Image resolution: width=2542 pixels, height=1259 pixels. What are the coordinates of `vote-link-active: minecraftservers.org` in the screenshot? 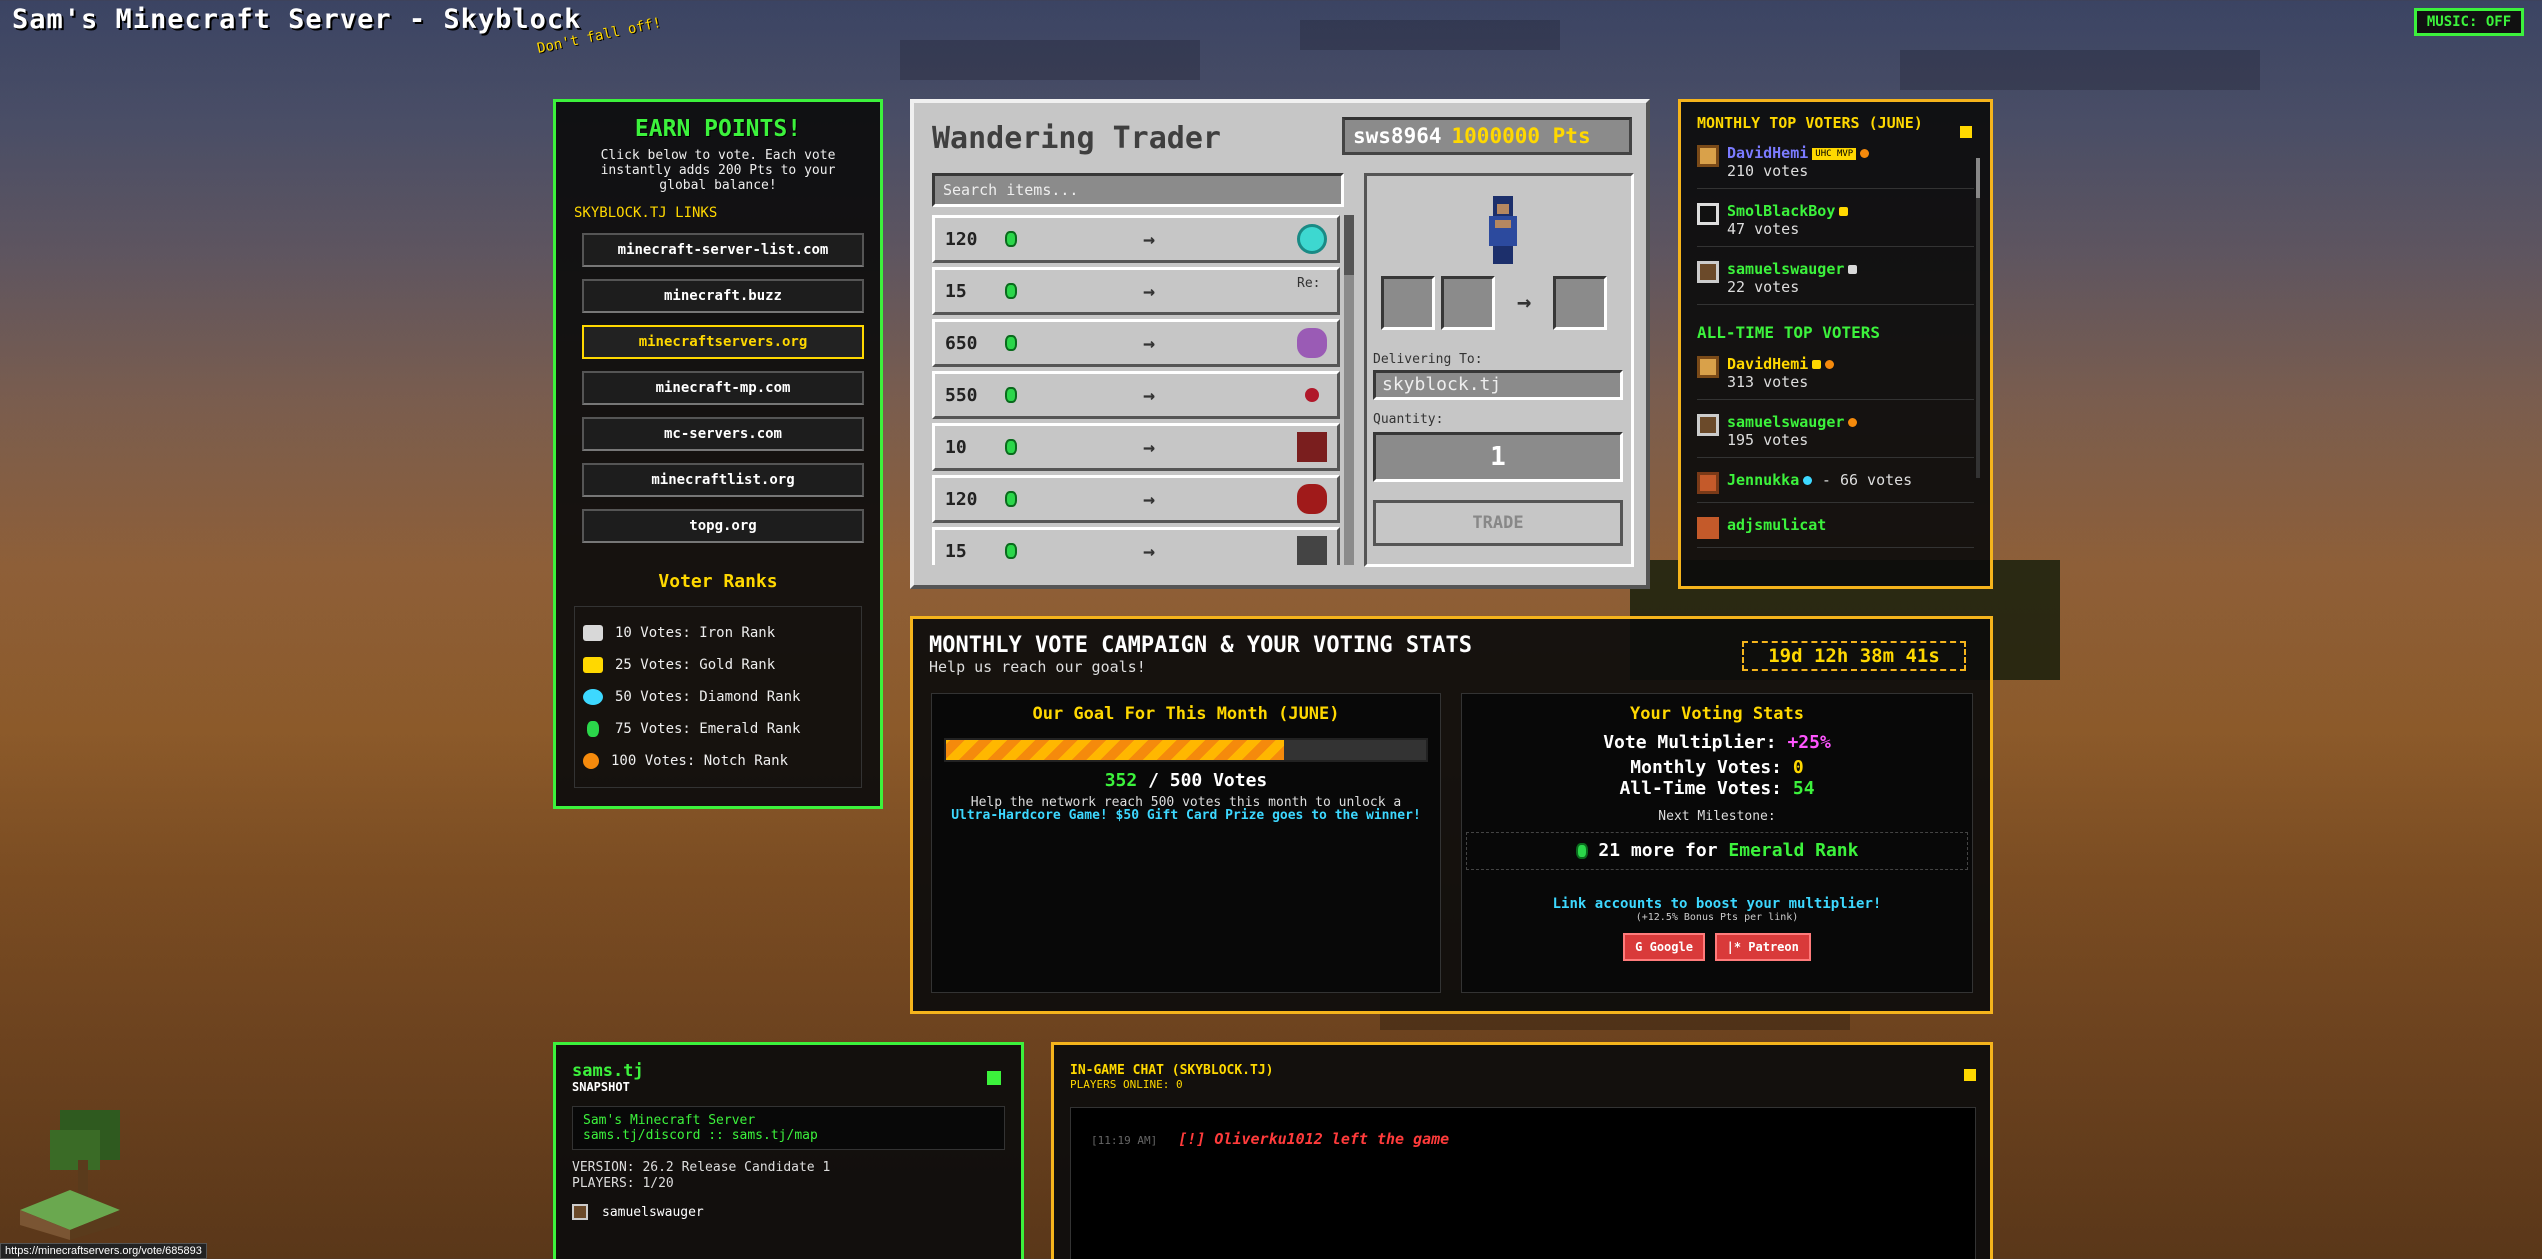 It's located at (723, 342).